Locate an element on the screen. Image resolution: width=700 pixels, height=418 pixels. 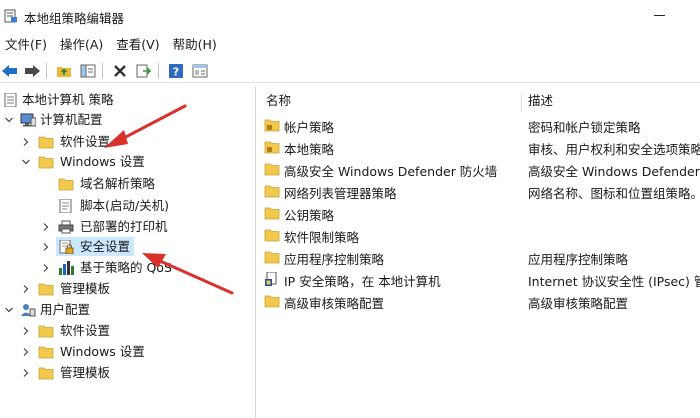
column-header-name: 名称 is located at coordinates (278, 101).